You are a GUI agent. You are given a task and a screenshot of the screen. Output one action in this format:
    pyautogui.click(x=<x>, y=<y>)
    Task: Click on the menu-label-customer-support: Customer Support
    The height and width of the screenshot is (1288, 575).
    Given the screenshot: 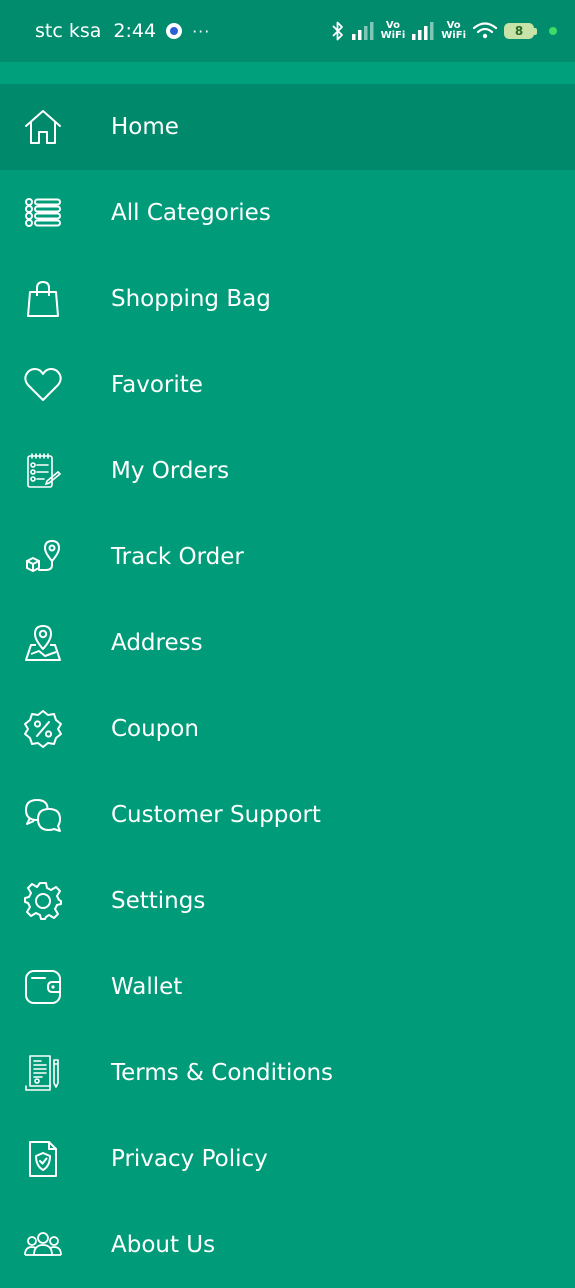 What is the action you would take?
    pyautogui.click(x=216, y=815)
    